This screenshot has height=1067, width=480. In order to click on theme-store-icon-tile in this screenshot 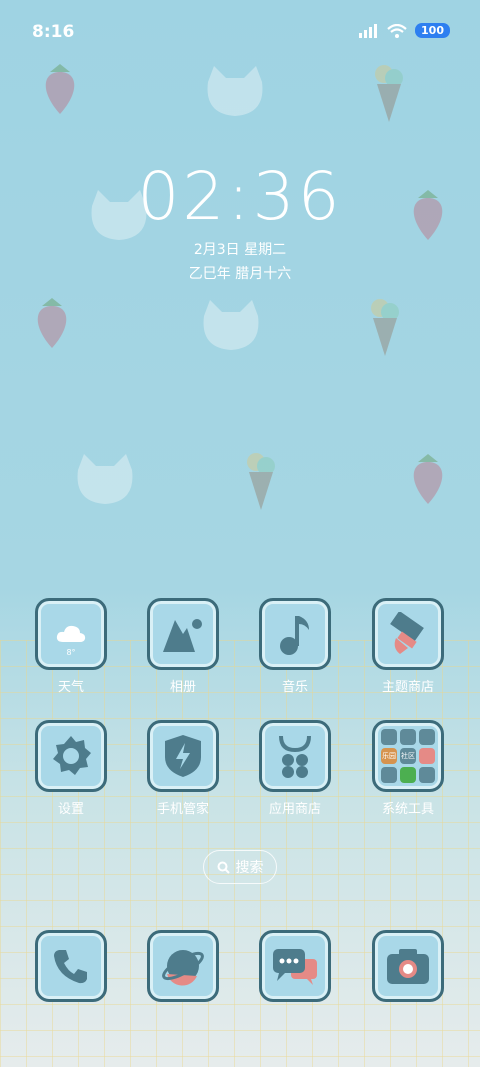, I will do `click(408, 634)`.